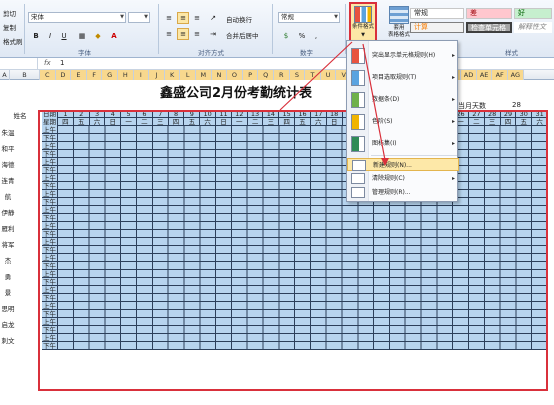 This screenshot has height=405, width=554. Describe the element at coordinates (114, 36) in the screenshot. I see `font-color-icon: A` at that location.